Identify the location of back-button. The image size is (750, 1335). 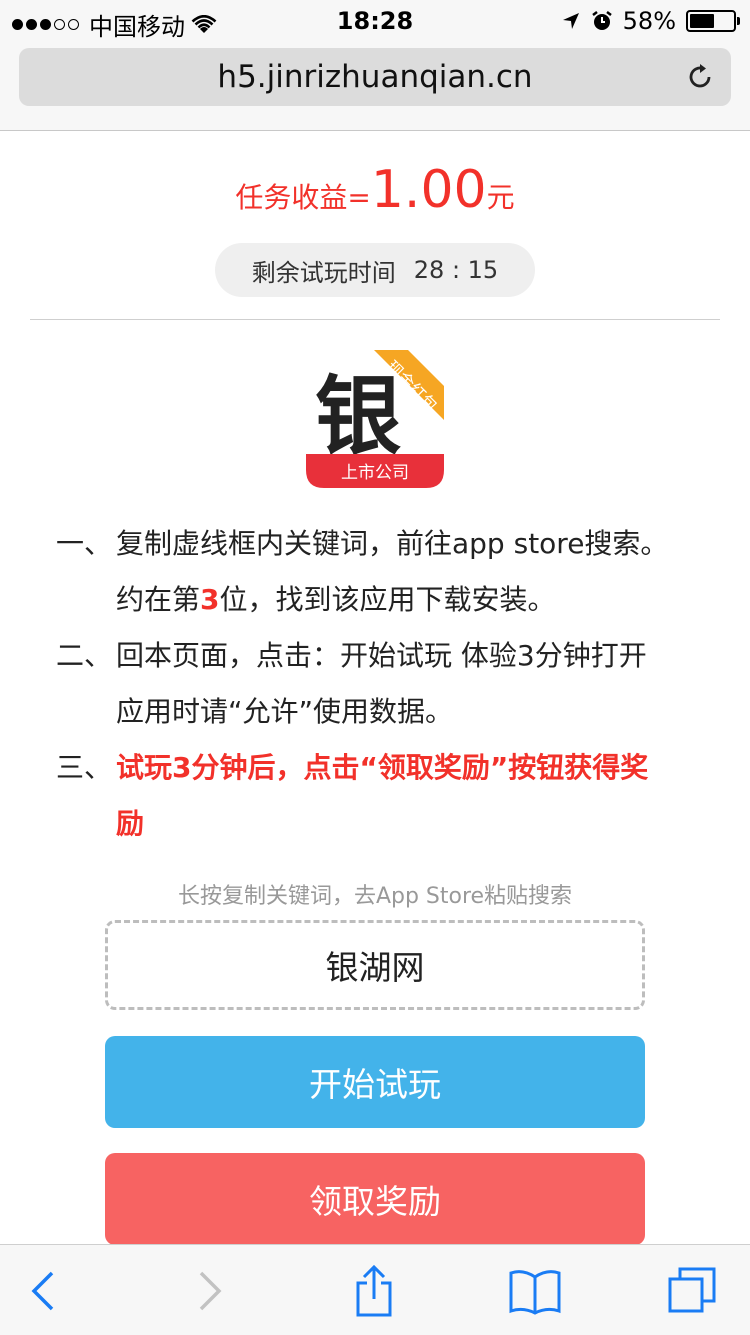
(43, 1291).